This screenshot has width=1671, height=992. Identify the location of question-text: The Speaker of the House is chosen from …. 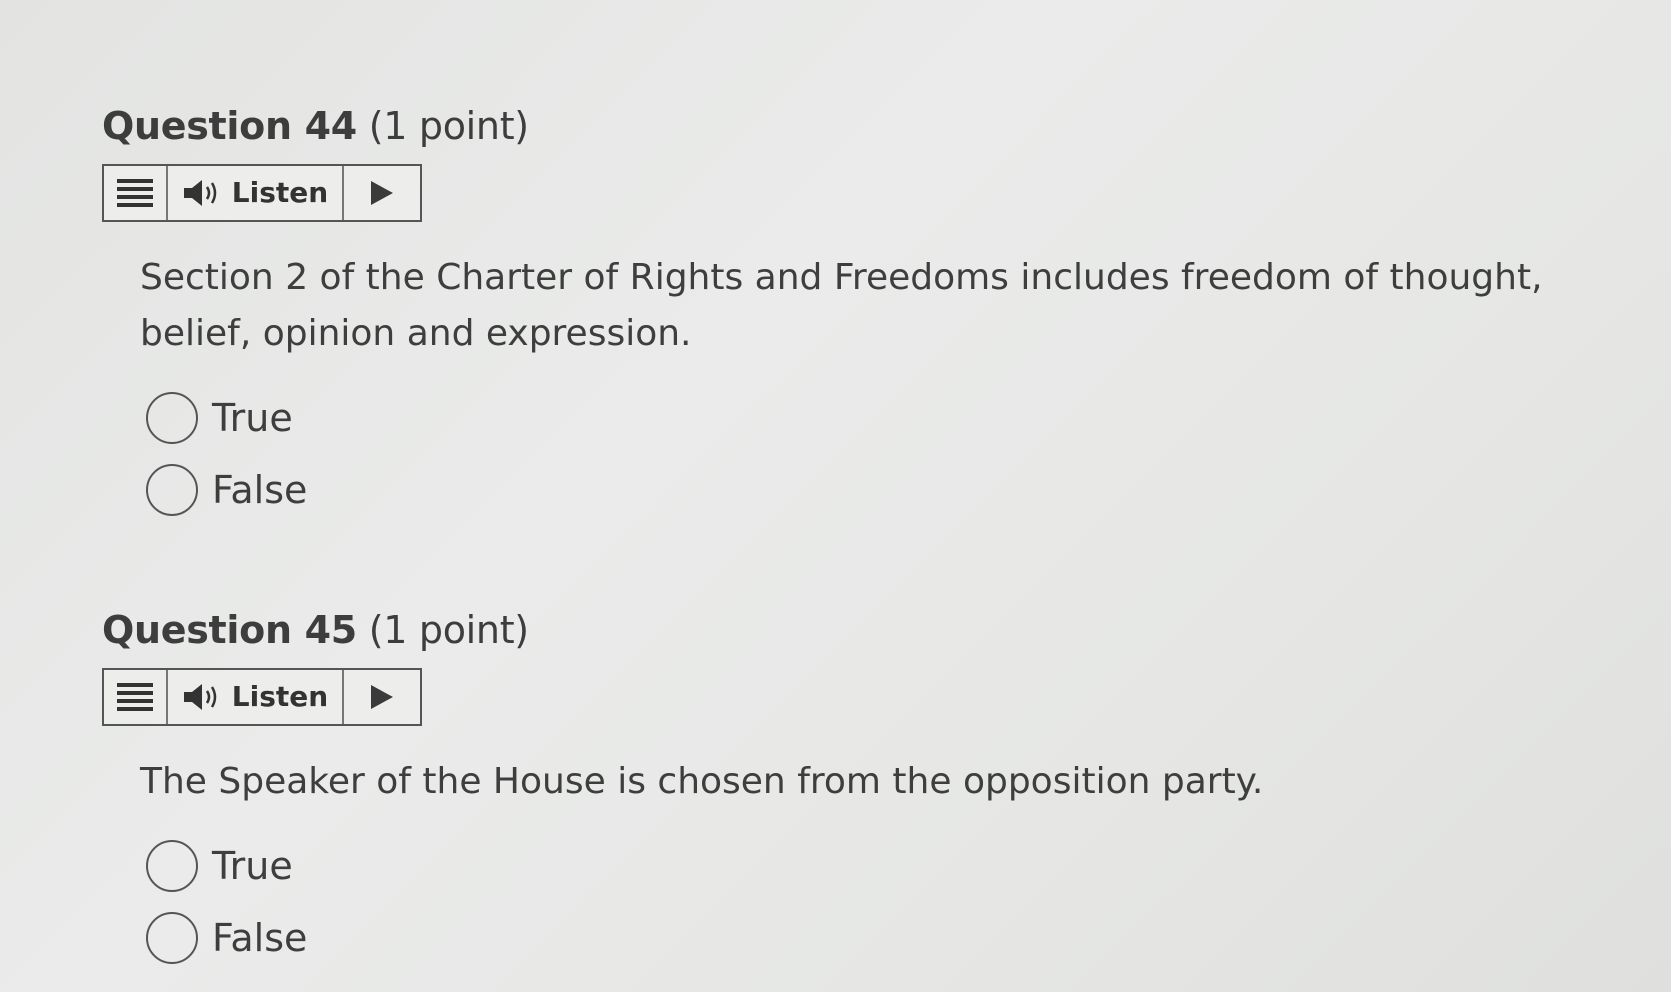
(702, 781).